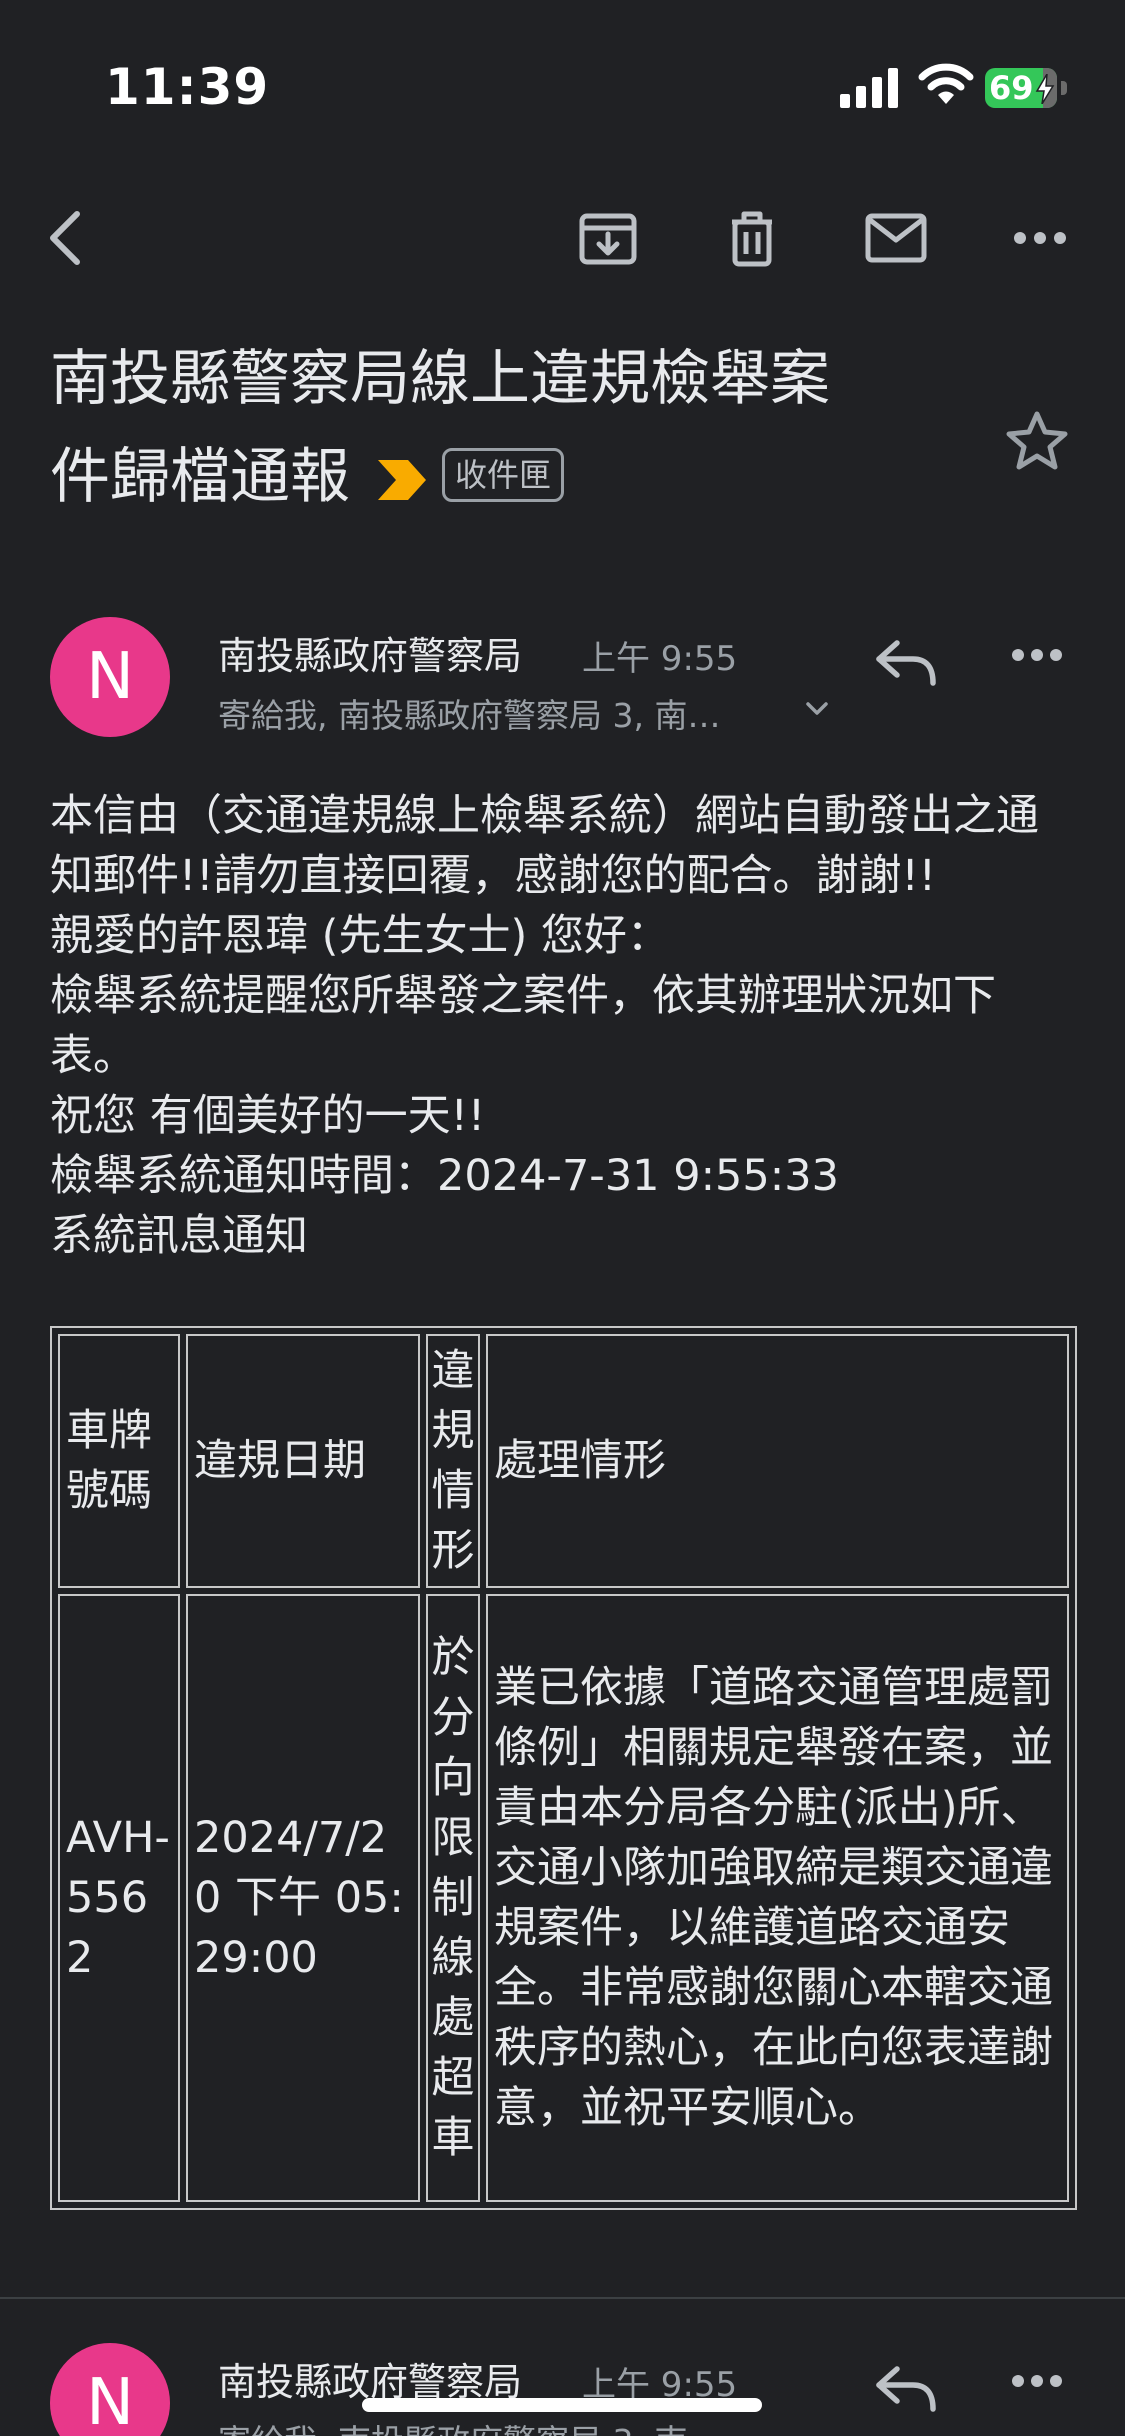  Describe the element at coordinates (440, 379) in the screenshot. I see `subject-line-1: 南投縣警察局線上違規檢舉案` at that location.